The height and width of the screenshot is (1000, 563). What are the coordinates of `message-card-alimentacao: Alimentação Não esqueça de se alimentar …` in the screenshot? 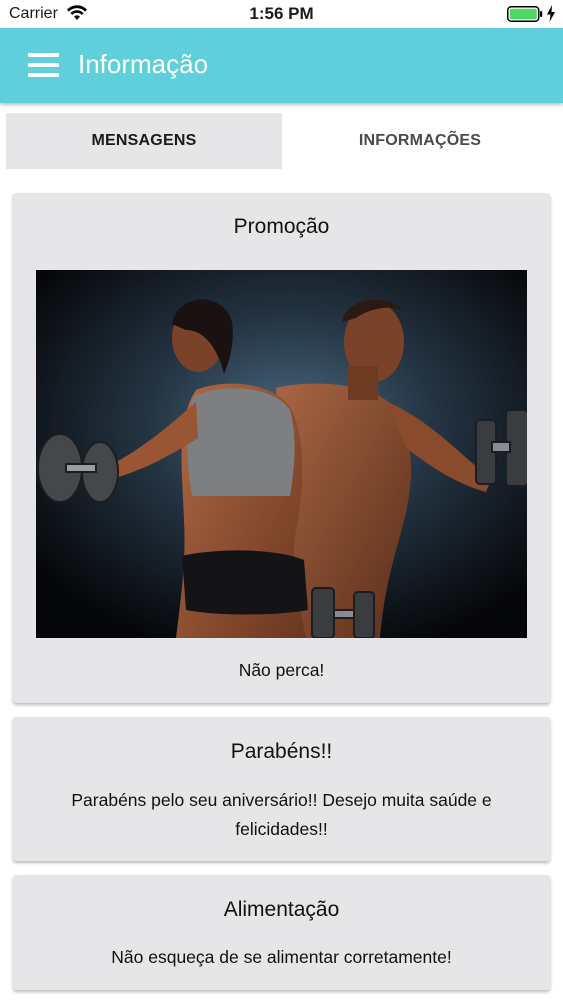 It's located at (281, 932).